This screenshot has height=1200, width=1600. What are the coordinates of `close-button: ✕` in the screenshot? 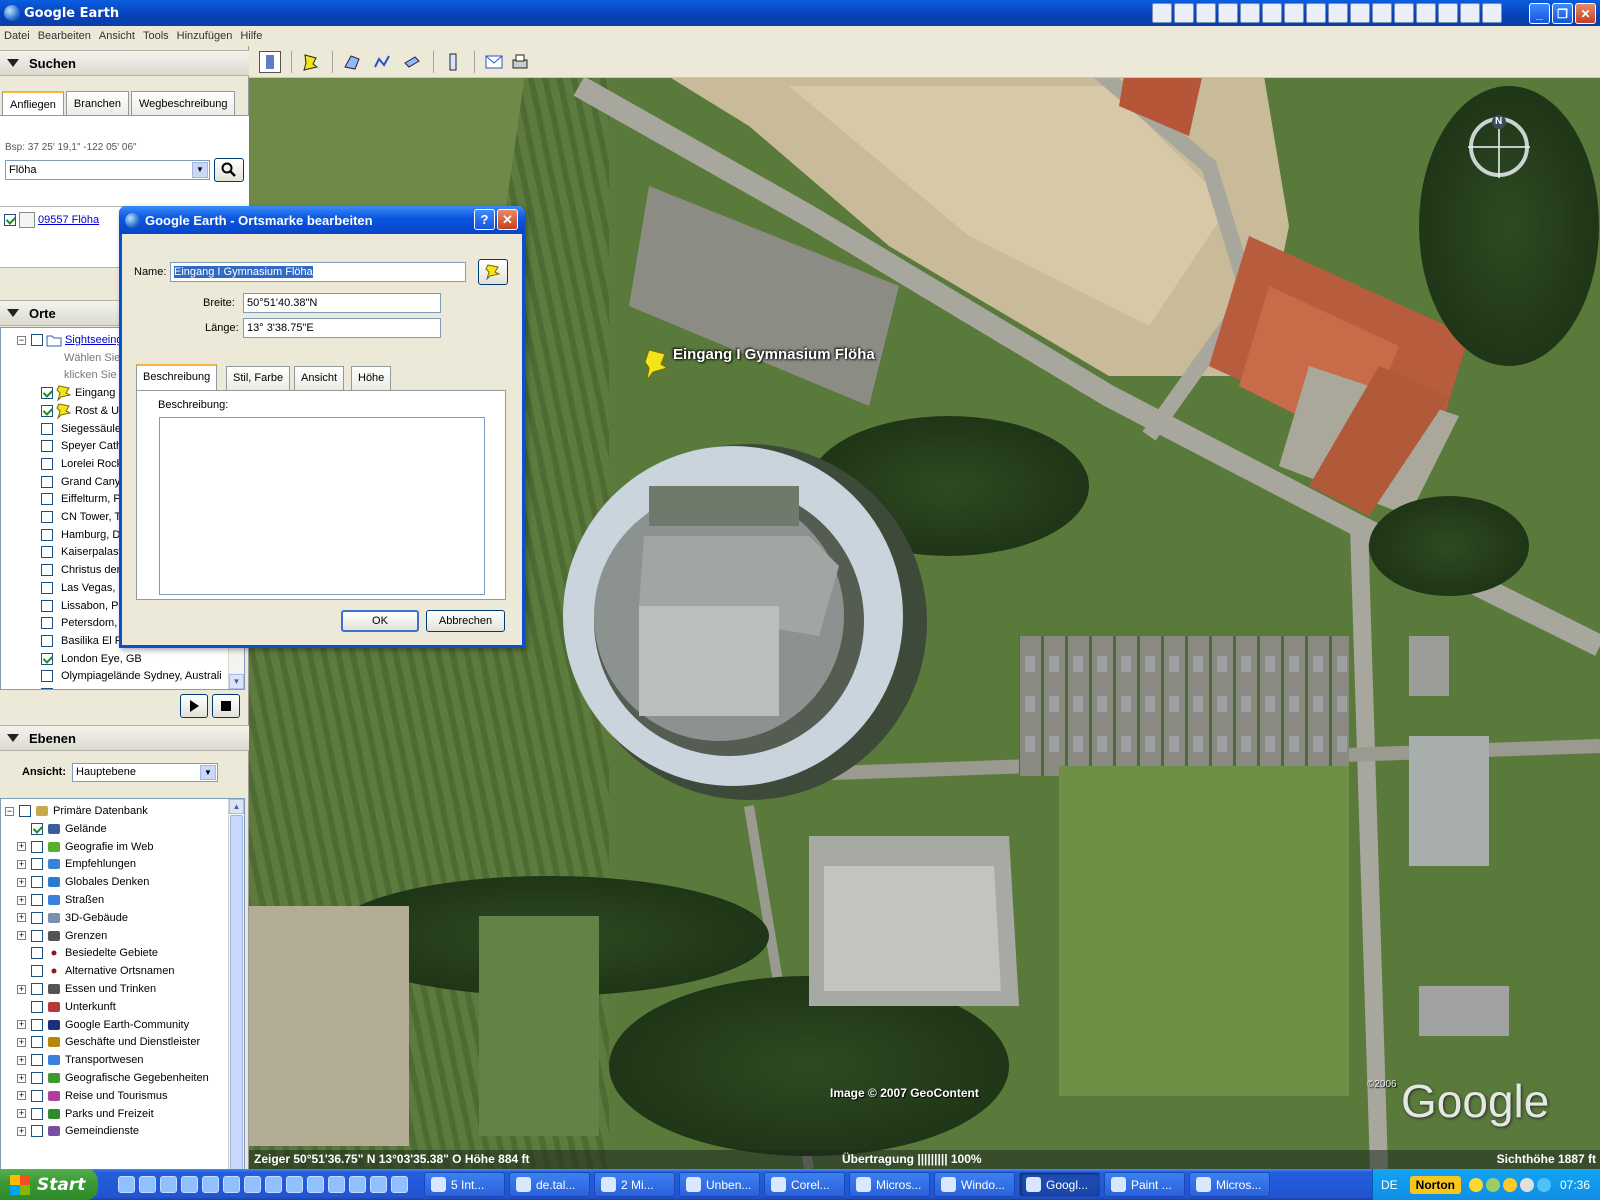 It's located at (1585, 13).